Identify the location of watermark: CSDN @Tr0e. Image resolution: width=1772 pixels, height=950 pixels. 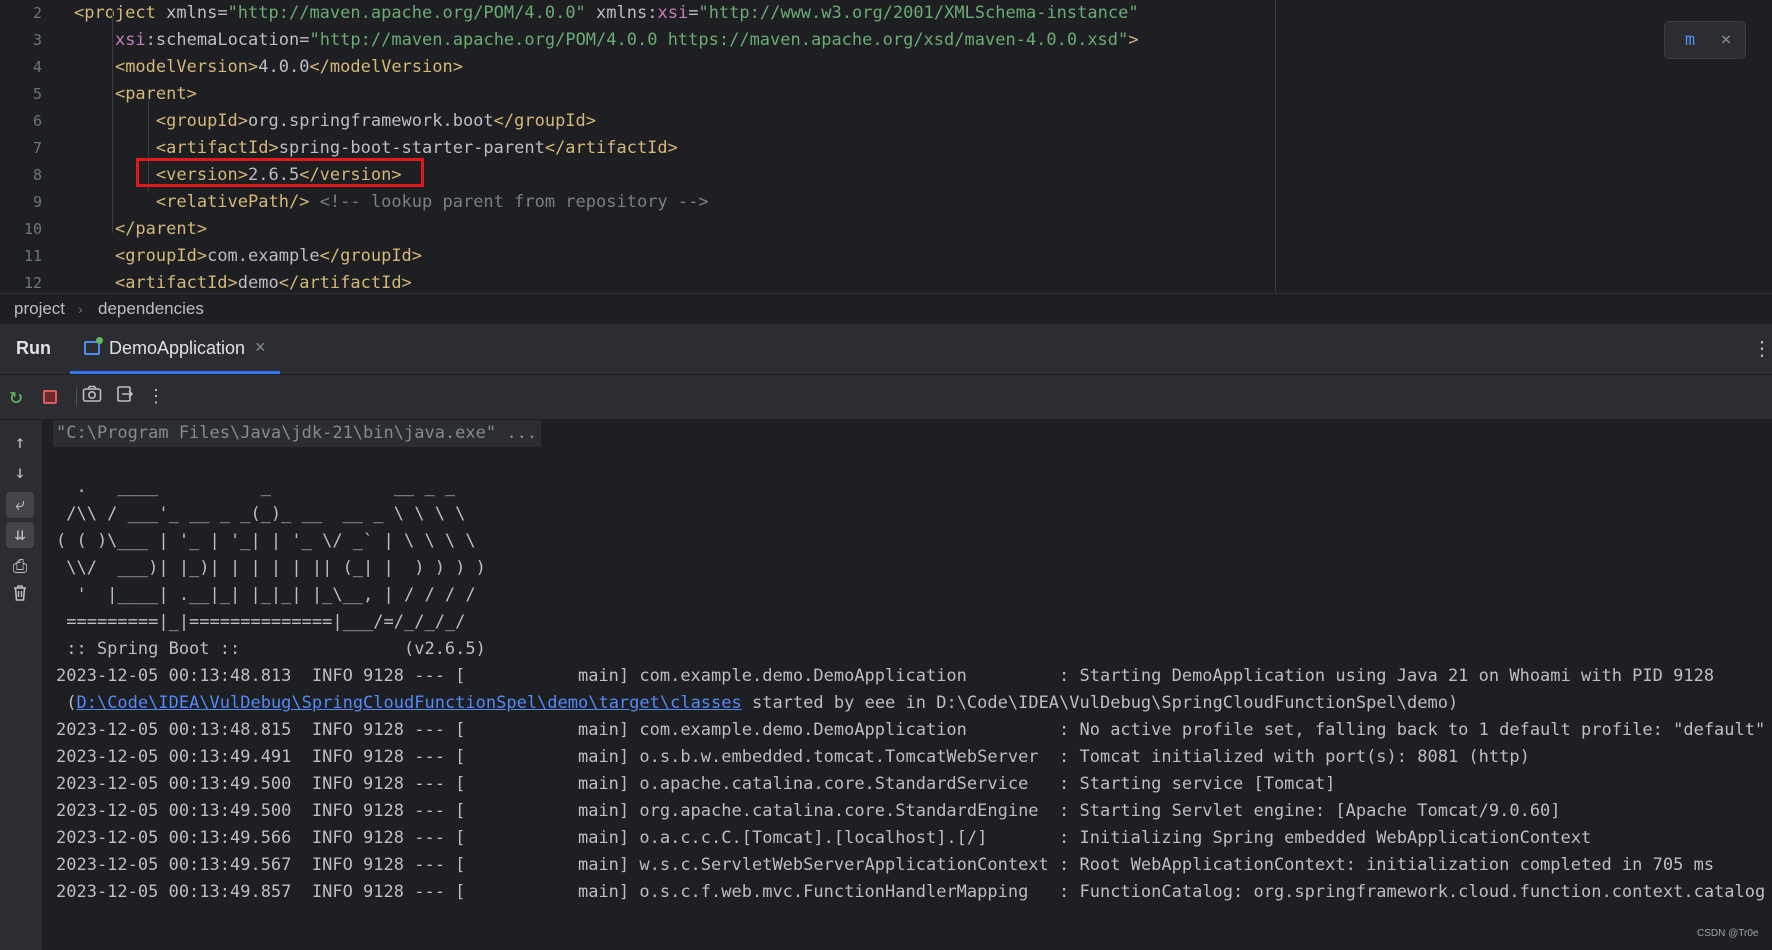
(1728, 933).